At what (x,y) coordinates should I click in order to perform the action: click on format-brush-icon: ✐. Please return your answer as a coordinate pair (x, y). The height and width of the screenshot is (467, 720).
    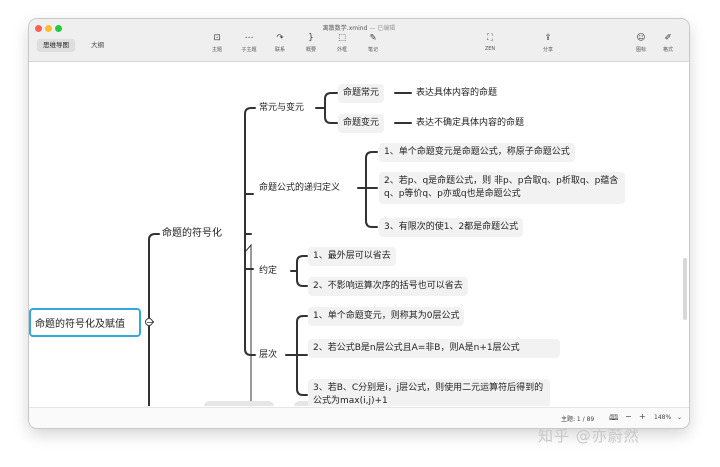
    Looking at the image, I should click on (668, 38).